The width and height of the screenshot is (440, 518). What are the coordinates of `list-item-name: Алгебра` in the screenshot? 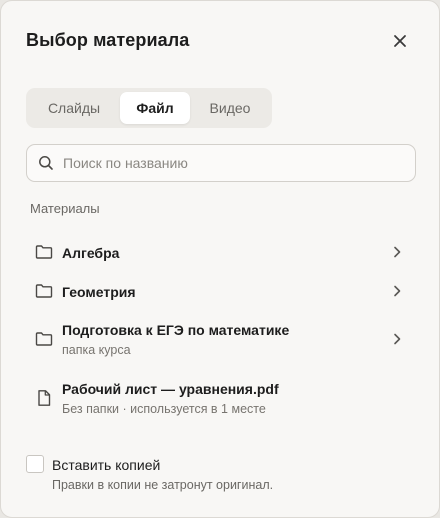 It's located at (91, 253).